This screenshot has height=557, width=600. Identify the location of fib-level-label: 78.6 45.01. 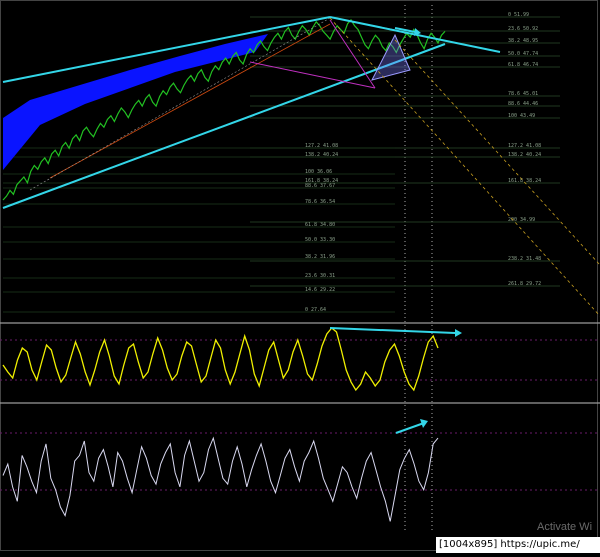
(523, 94).